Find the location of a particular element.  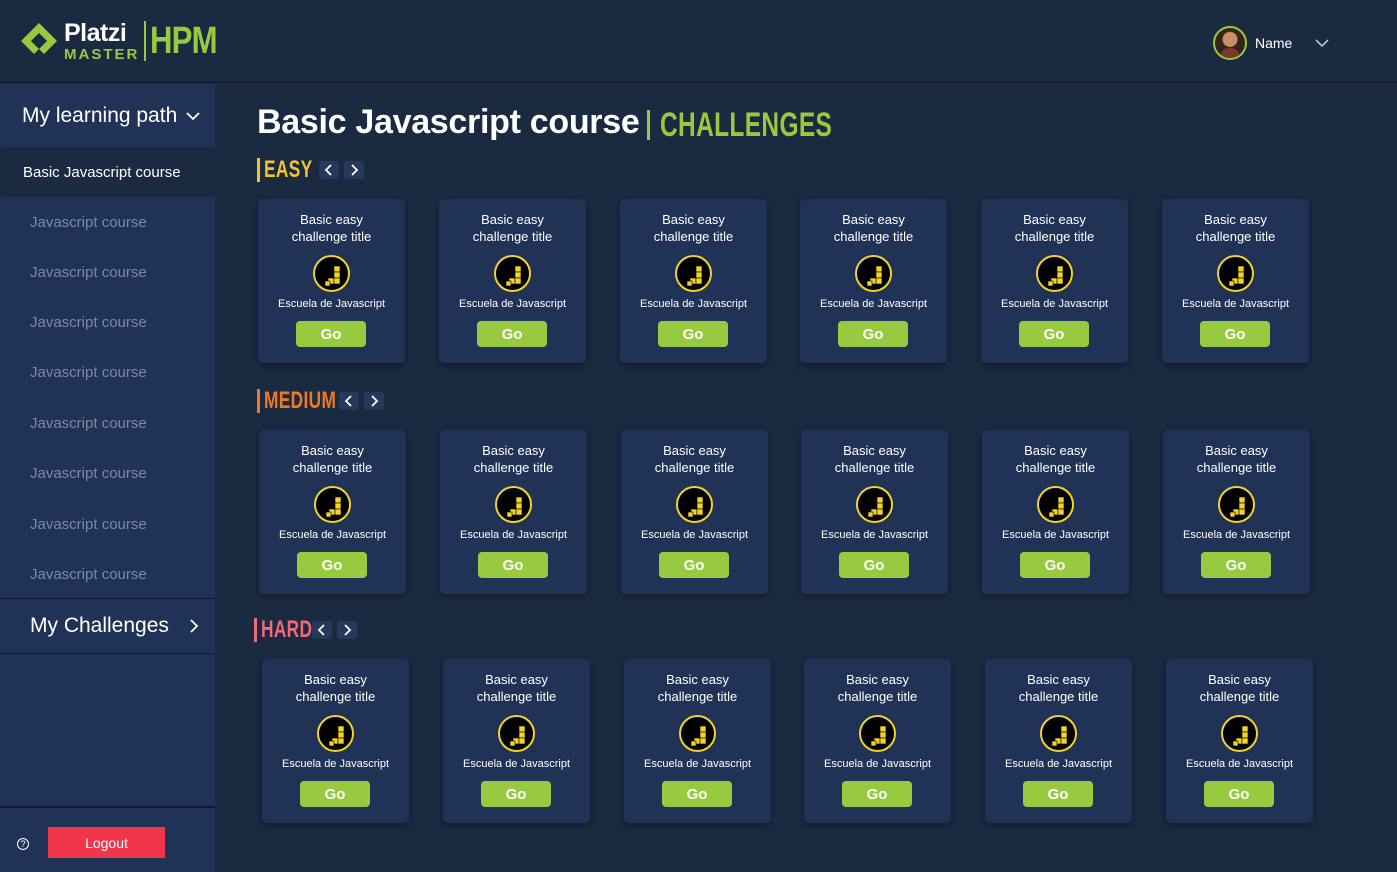

question-circle-icon: ? is located at coordinates (23, 844).